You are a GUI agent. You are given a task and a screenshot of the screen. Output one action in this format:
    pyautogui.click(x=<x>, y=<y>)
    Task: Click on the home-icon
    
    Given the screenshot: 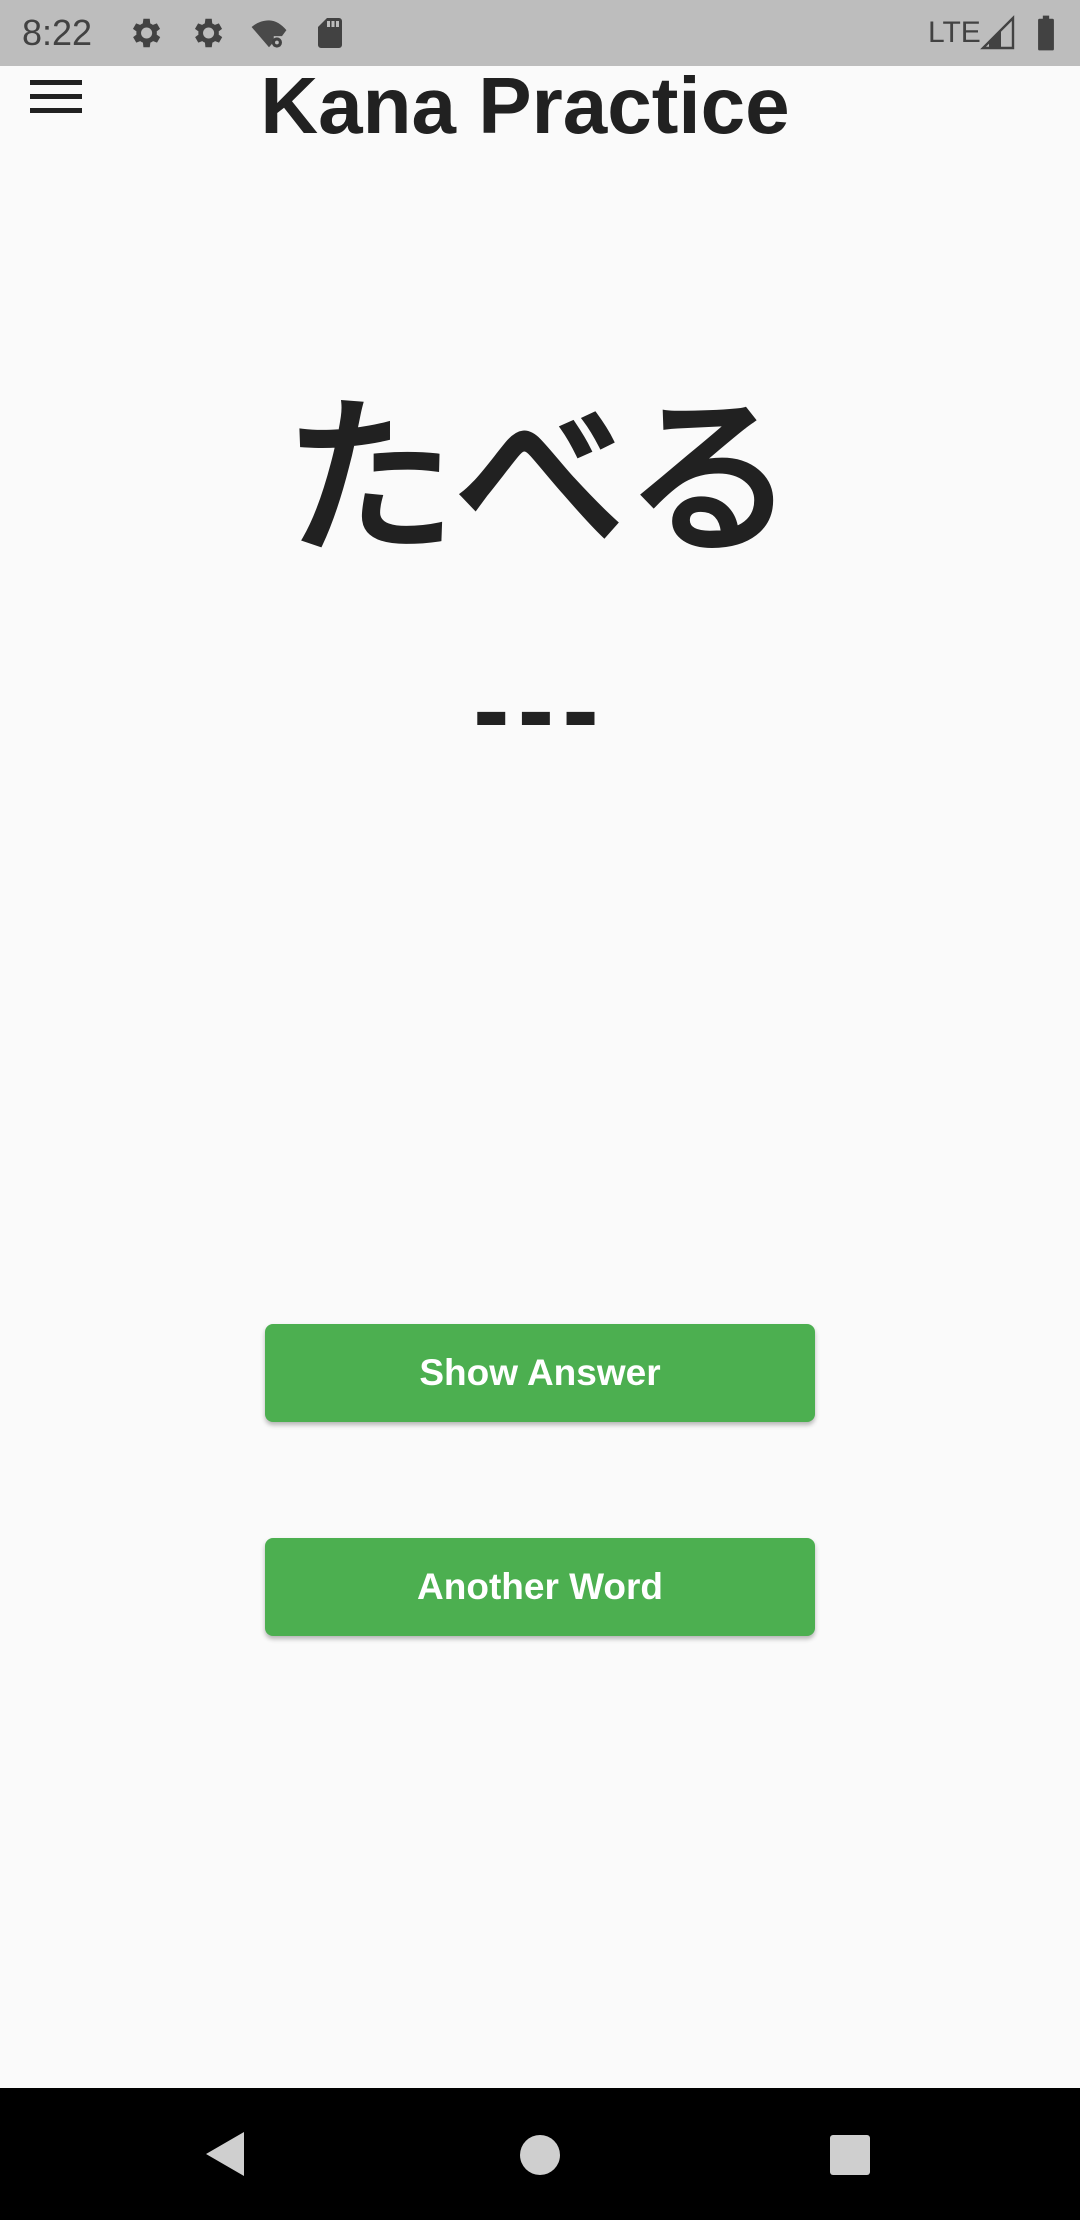 What is the action you would take?
    pyautogui.click(x=540, y=2157)
    